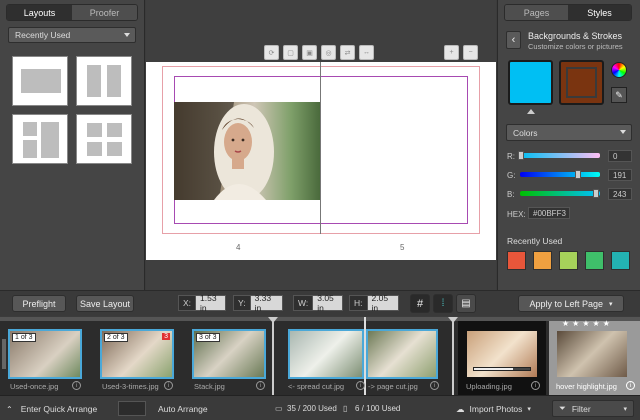 Image resolution: width=640 pixels, height=420 pixels. Describe the element at coordinates (489, 386) in the screenshot. I see `photo-caption: Uploading.jpg` at that location.